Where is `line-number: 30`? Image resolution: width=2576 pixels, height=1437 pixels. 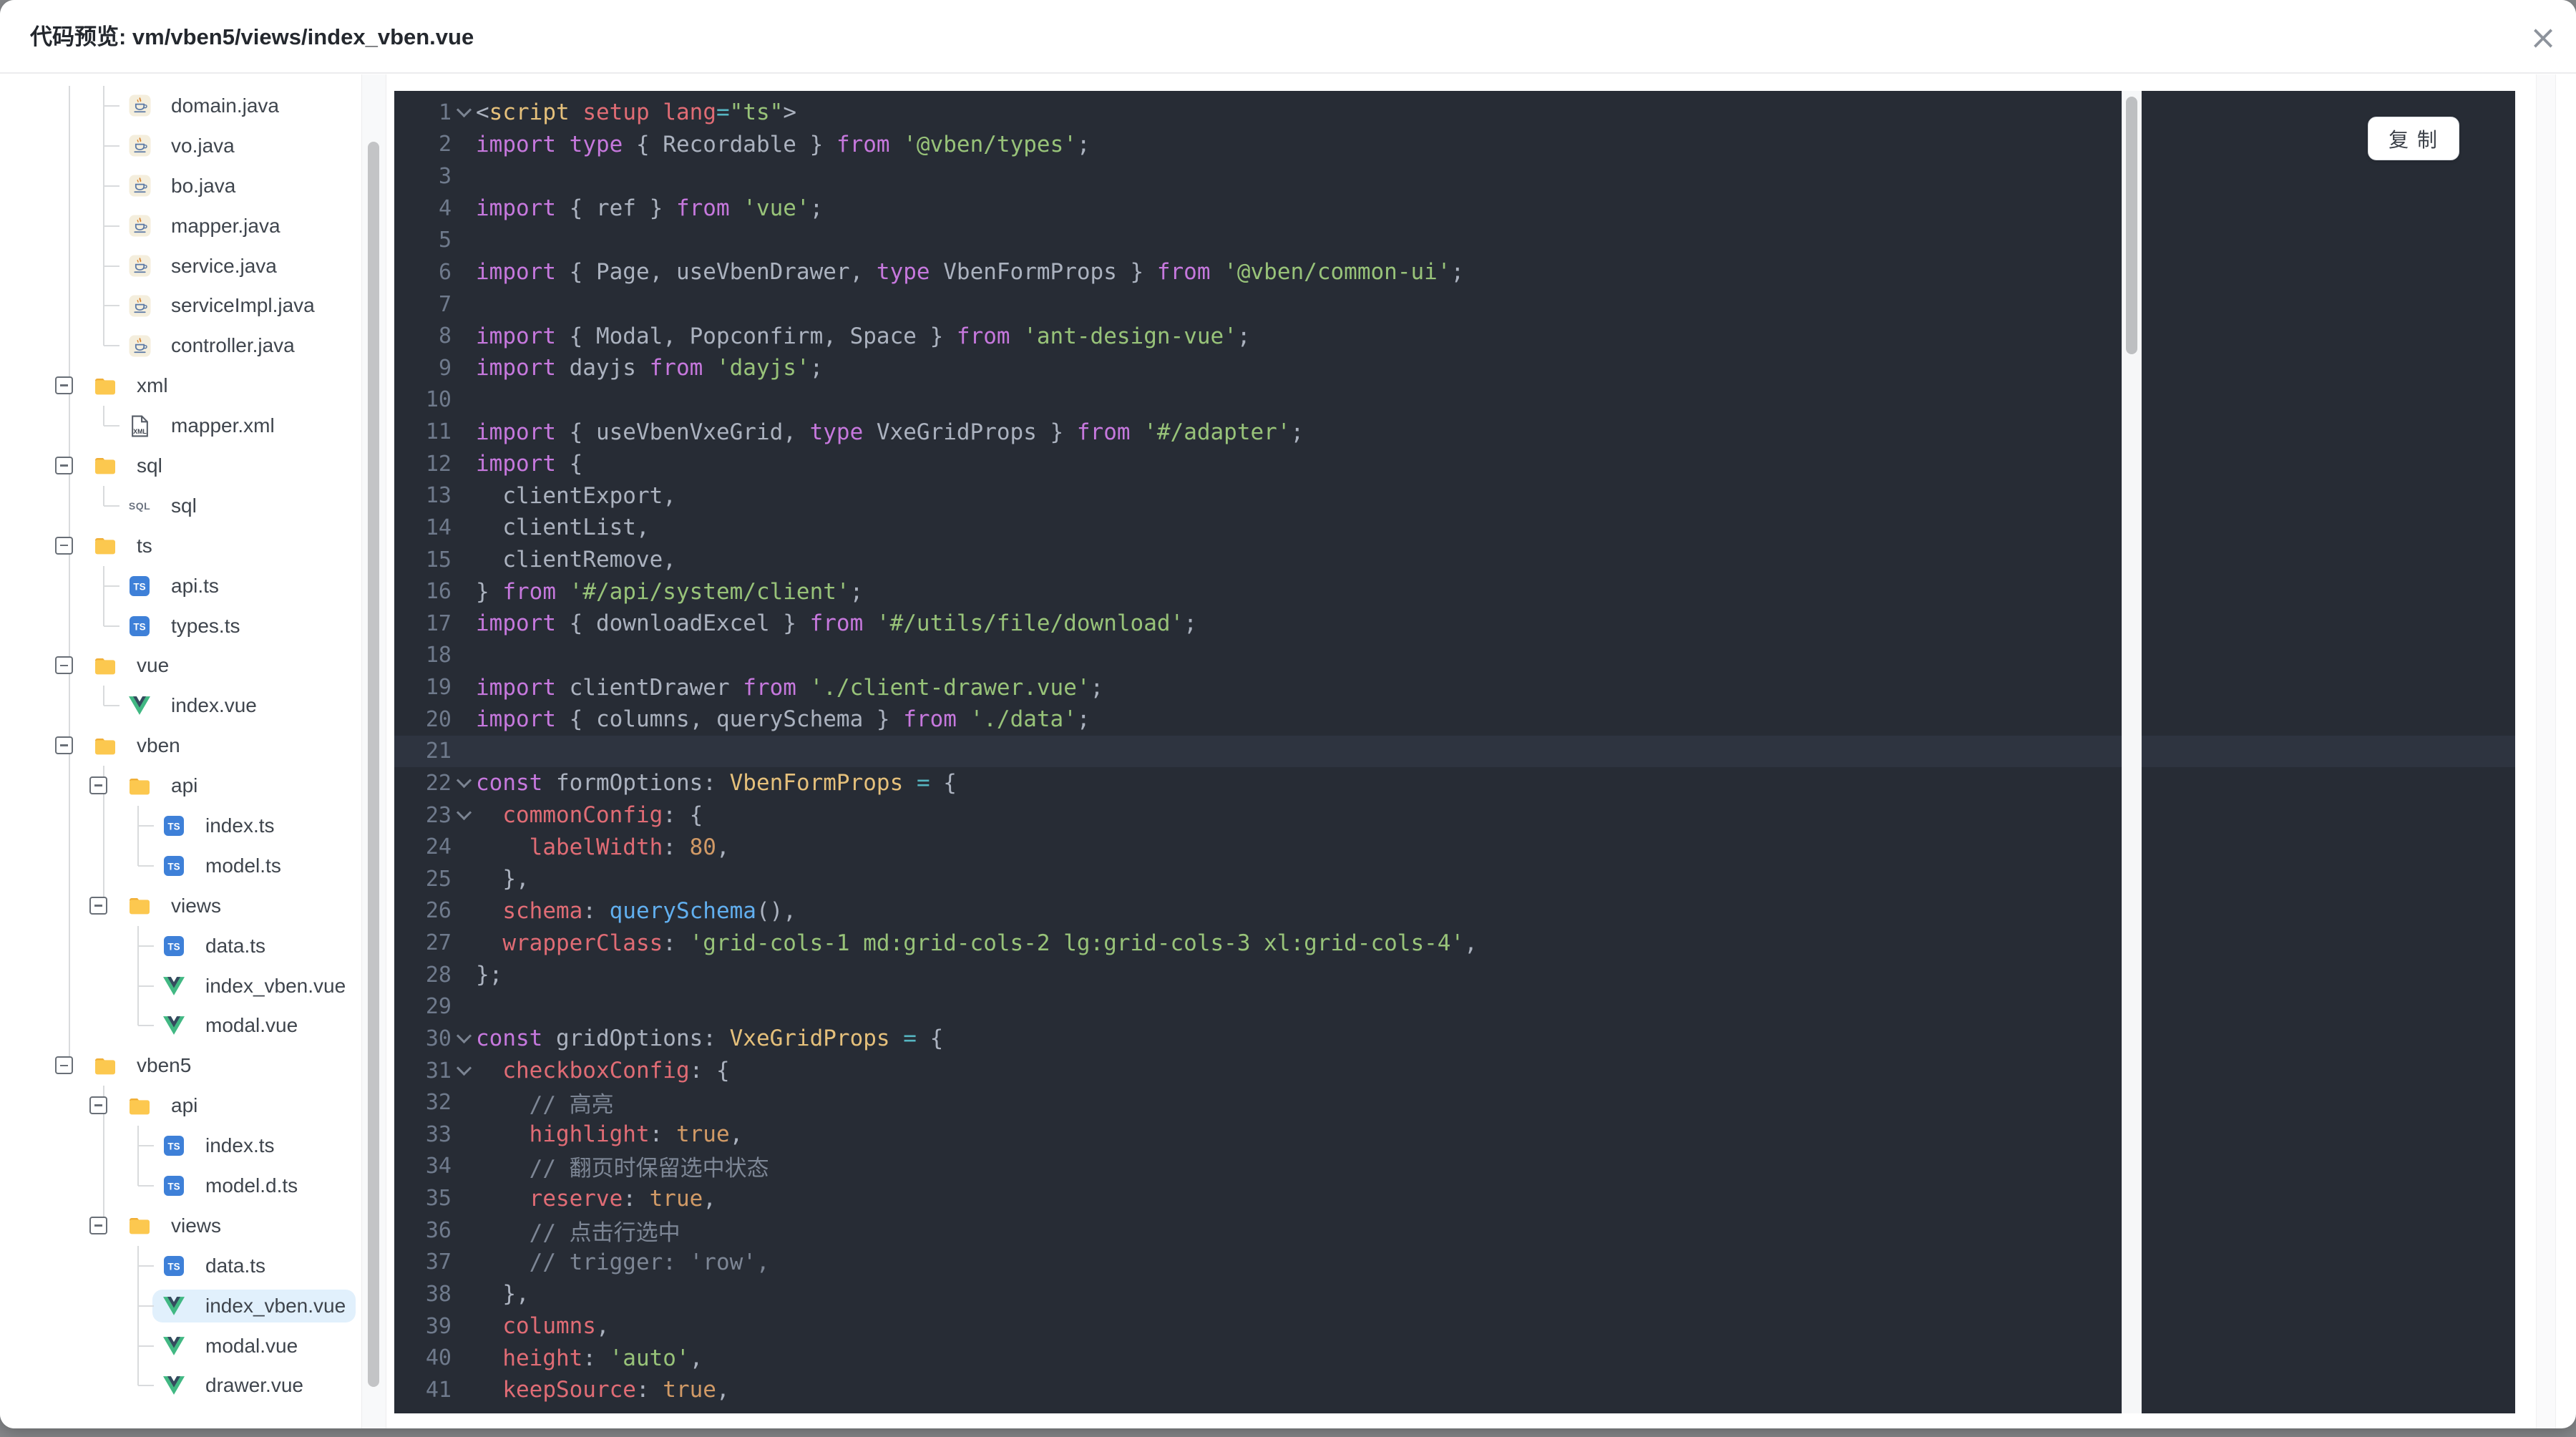
line-number: 30 is located at coordinates (438, 1038).